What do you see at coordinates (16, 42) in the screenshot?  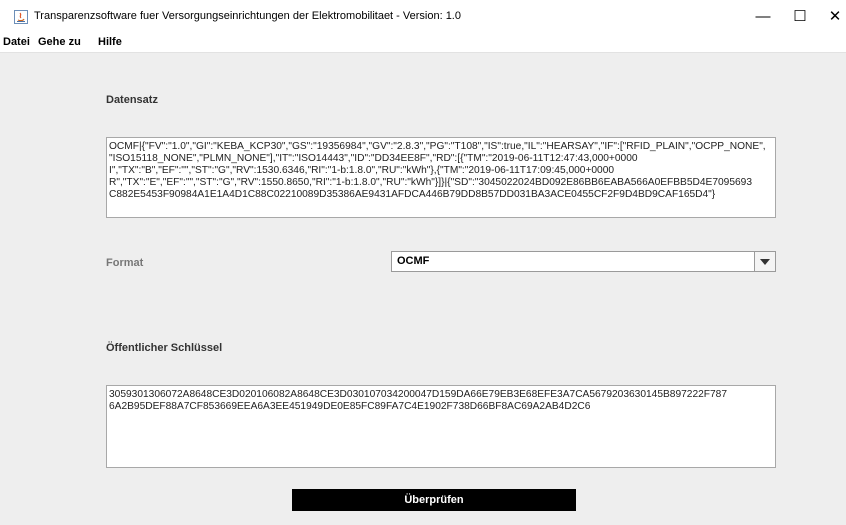 I see `menu-datei: Datei` at bounding box center [16, 42].